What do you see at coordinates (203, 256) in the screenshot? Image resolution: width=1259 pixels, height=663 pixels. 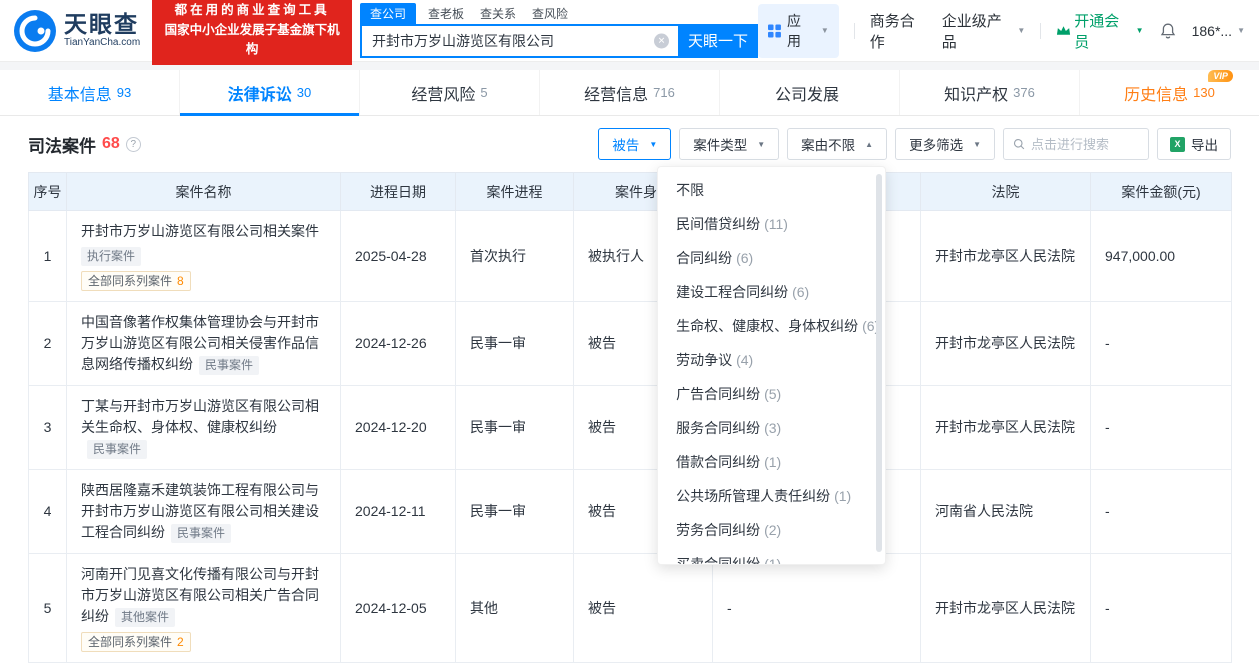 I see `cell-case-name: 开封市万岁山游览区有限公司相关案件 执行案件 全部同系列案件 8` at bounding box center [203, 256].